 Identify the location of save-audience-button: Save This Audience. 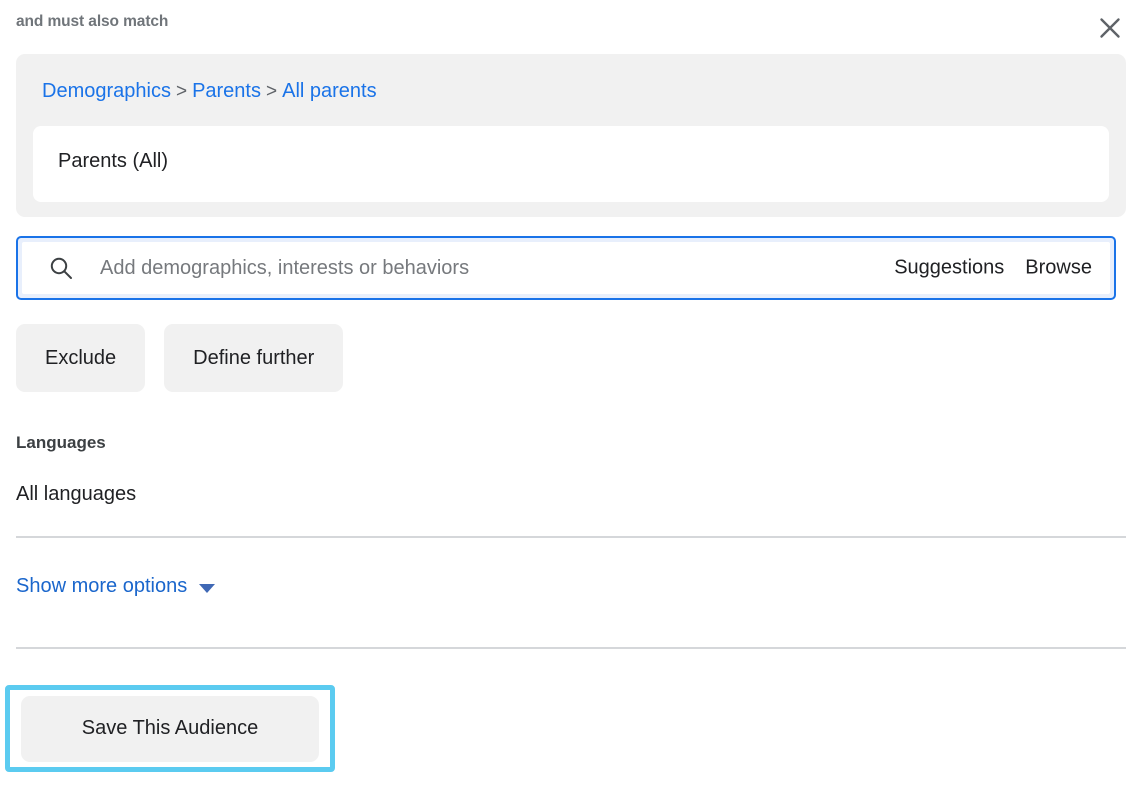
(170, 728).